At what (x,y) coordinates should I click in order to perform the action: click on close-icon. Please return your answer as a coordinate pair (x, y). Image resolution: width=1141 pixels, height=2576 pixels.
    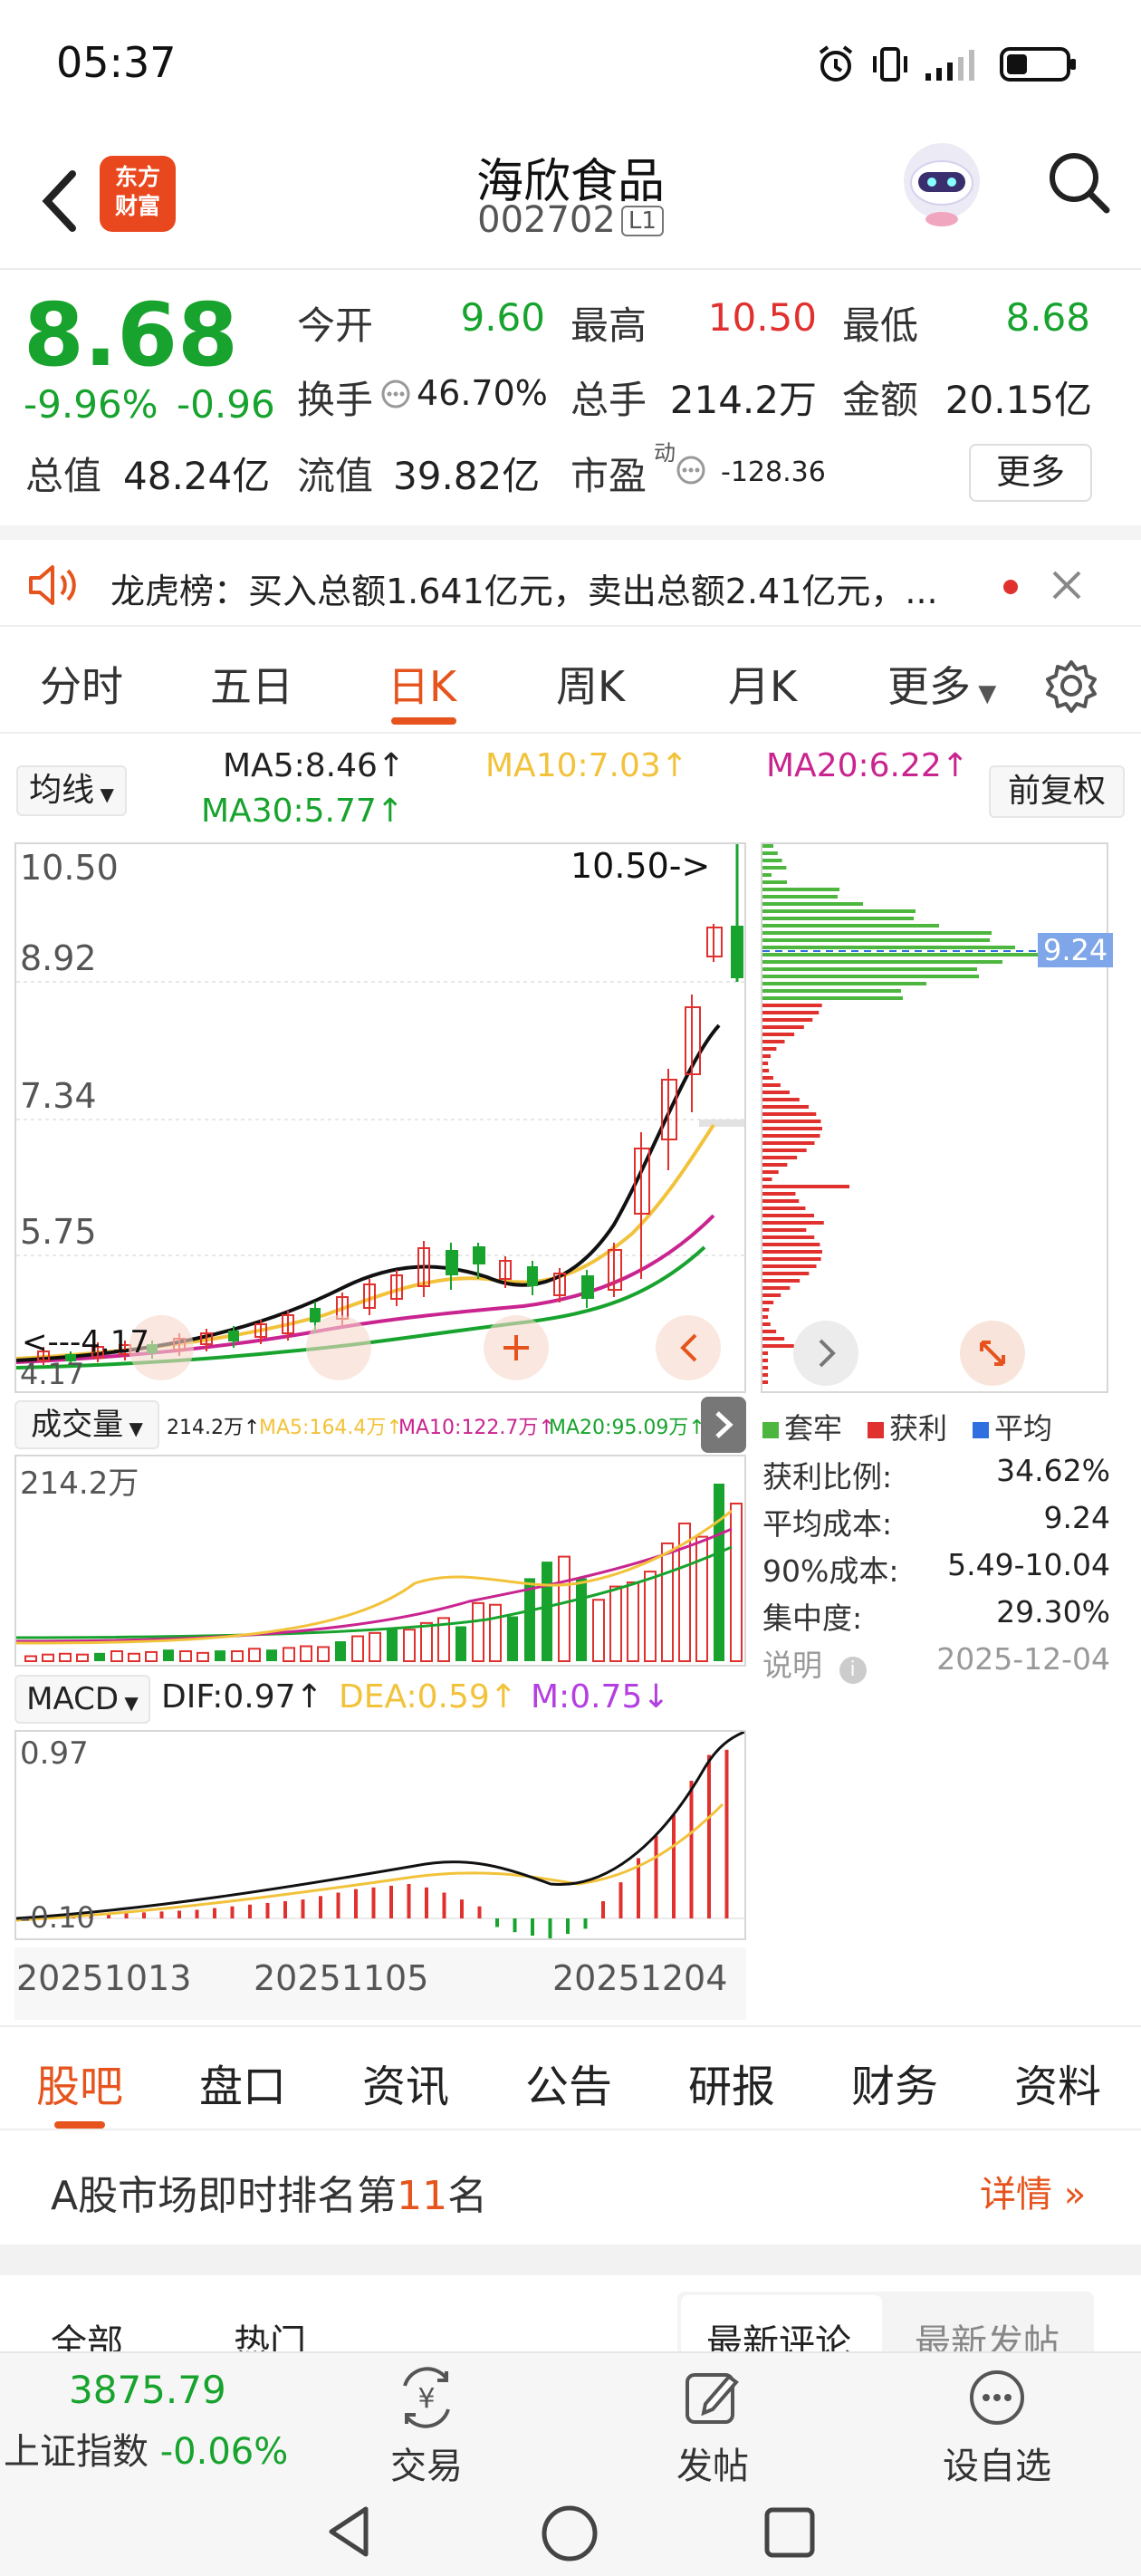
    Looking at the image, I should click on (1067, 585).